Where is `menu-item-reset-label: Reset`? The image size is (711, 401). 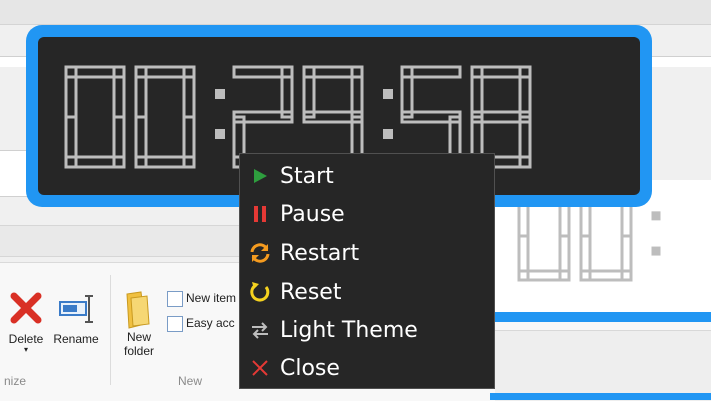
menu-item-reset-label: Reset is located at coordinates (311, 292).